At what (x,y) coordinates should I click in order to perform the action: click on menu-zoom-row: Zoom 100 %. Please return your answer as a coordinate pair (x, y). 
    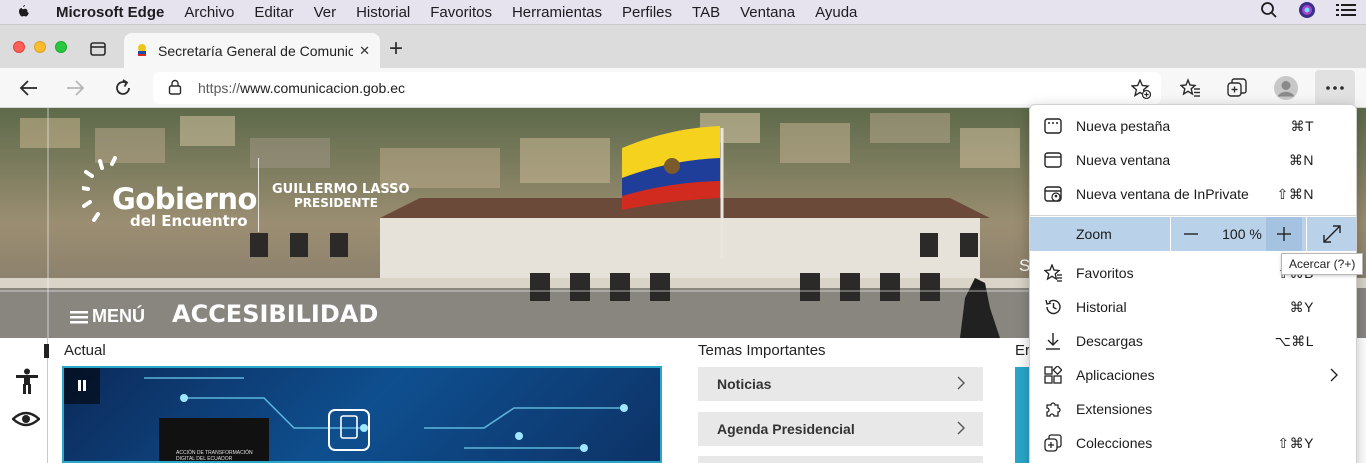
    Looking at the image, I should click on (1193, 234).